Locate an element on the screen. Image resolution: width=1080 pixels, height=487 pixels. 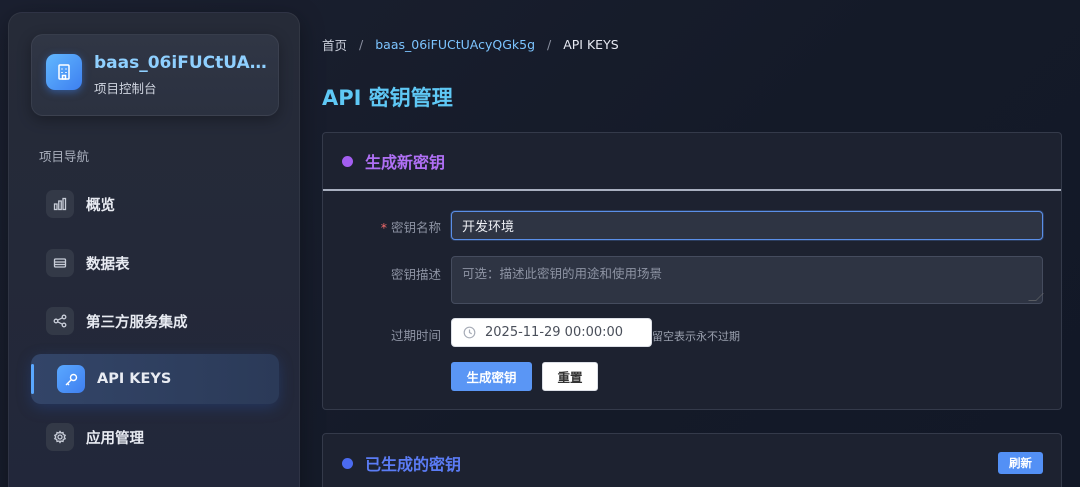
expire-datetime-picker: 2025-11-29 00:00:00 is located at coordinates (551, 332).